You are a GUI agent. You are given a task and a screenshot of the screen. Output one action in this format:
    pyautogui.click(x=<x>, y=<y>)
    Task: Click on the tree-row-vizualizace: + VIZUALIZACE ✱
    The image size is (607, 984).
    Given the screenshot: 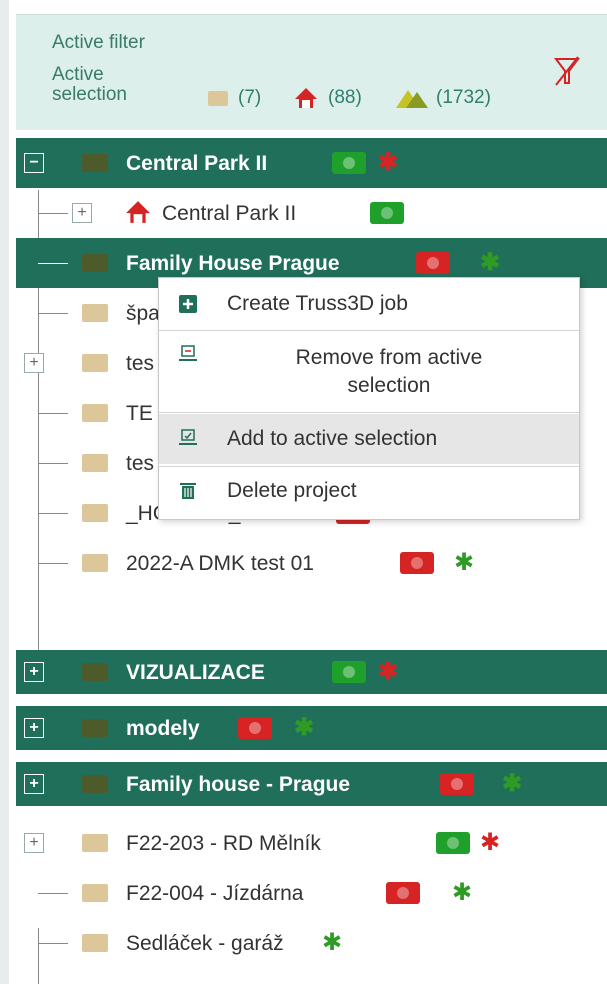 What is the action you would take?
    pyautogui.click(x=311, y=672)
    